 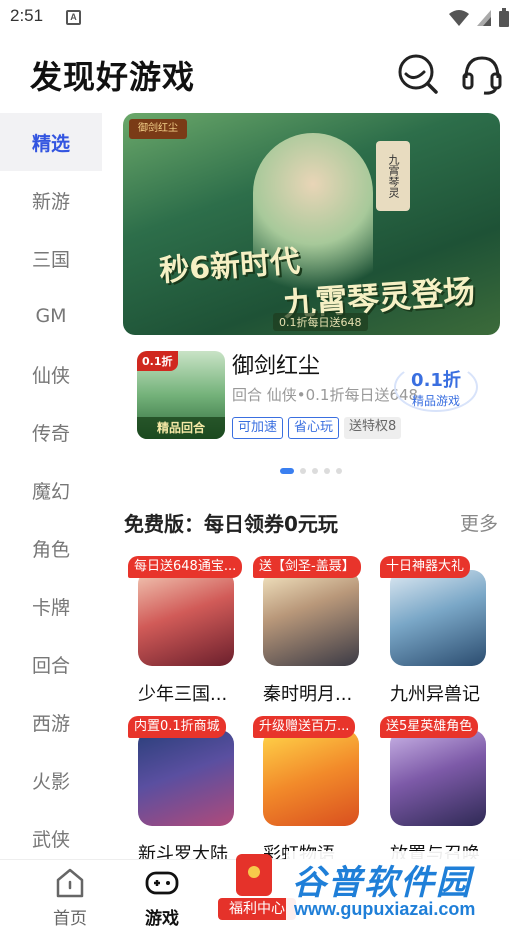 I want to click on banner-subtitle: 0.1折每日送648, so click(x=320, y=322).